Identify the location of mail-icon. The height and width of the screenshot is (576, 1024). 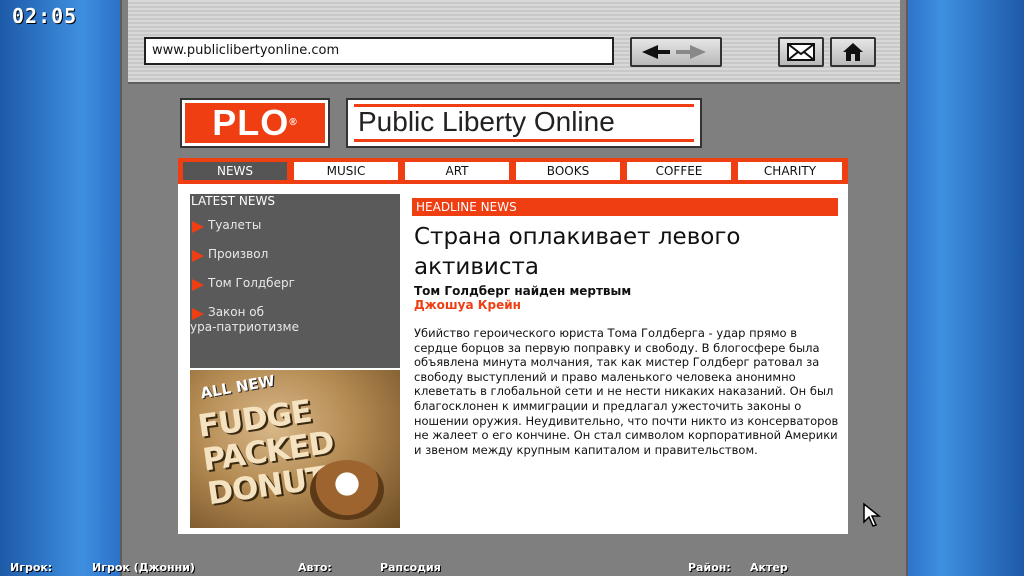
(801, 52).